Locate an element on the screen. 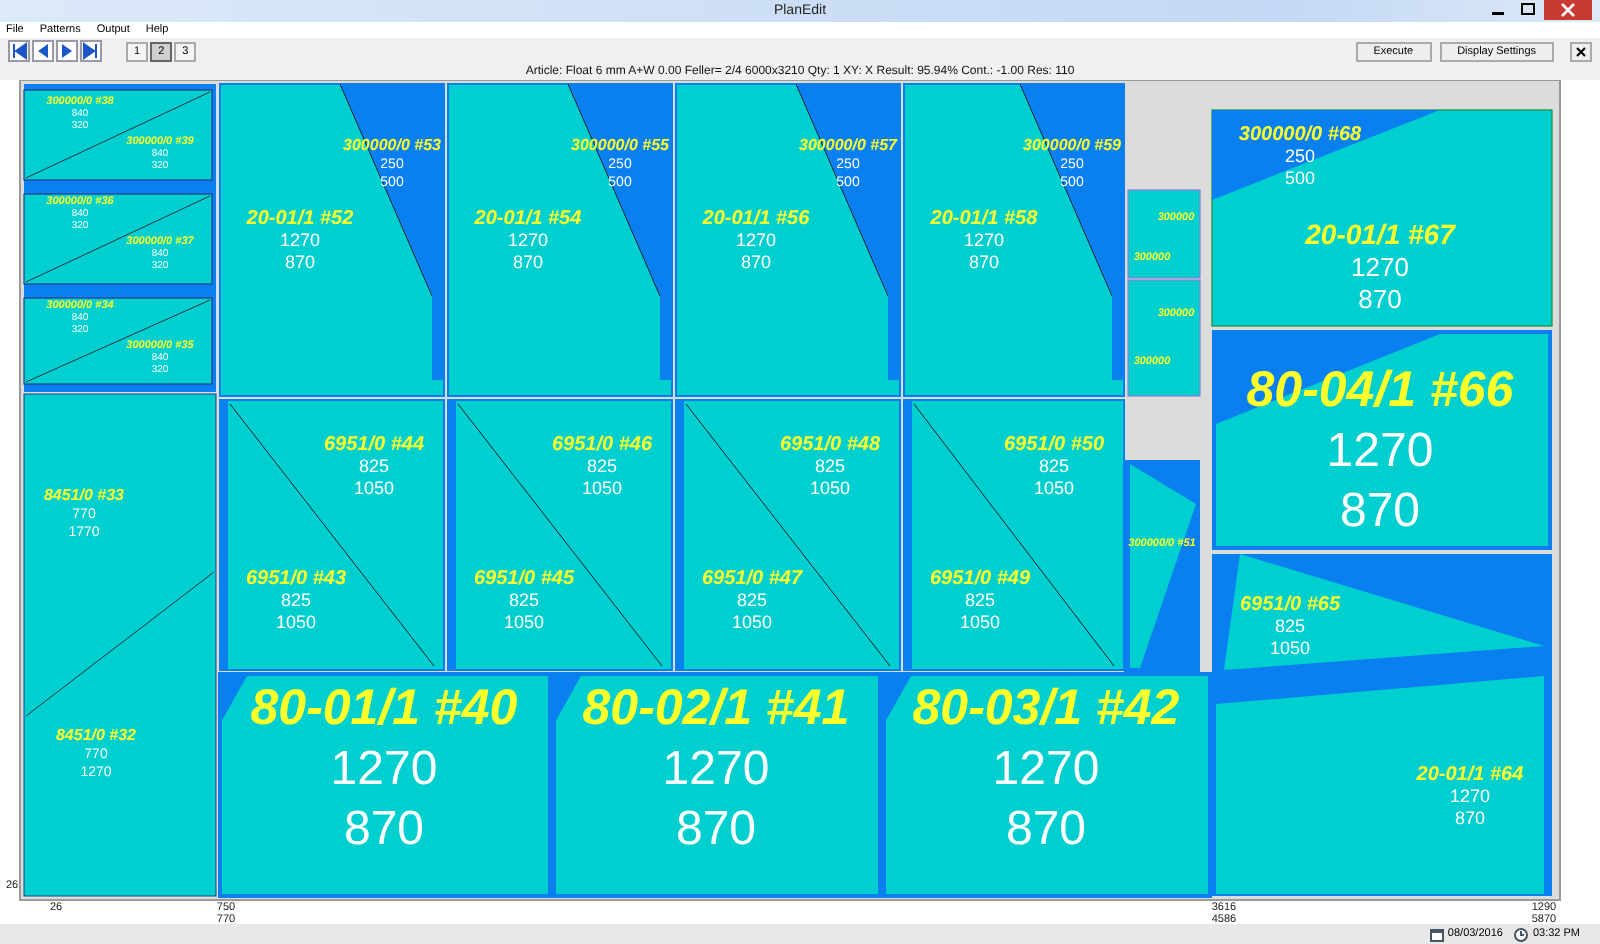 This screenshot has width=1600, height=944. piece-label: 6951/0 #47 is located at coordinates (752, 579).